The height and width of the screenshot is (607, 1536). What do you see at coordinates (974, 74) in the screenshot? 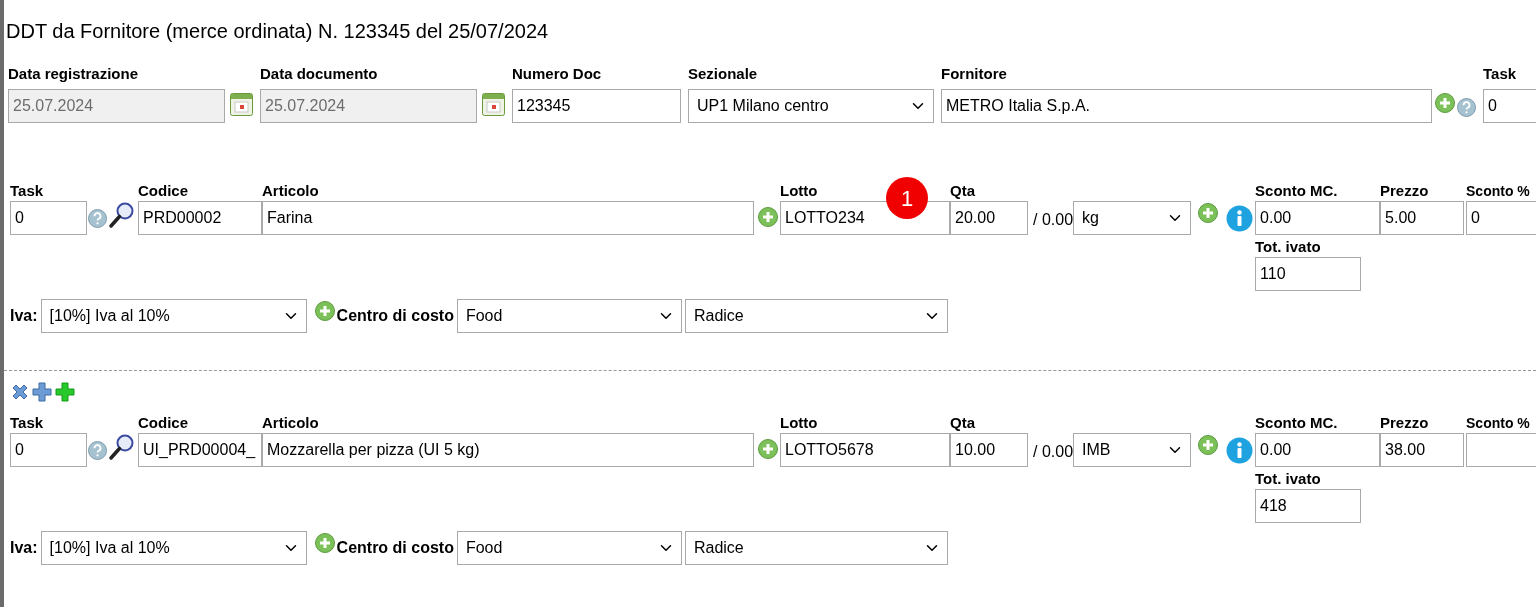
I see `field-label: Fornitore` at bounding box center [974, 74].